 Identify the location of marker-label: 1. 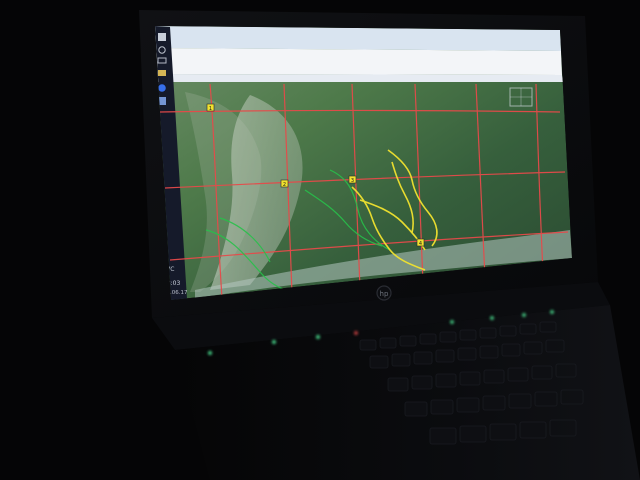
(210, 109).